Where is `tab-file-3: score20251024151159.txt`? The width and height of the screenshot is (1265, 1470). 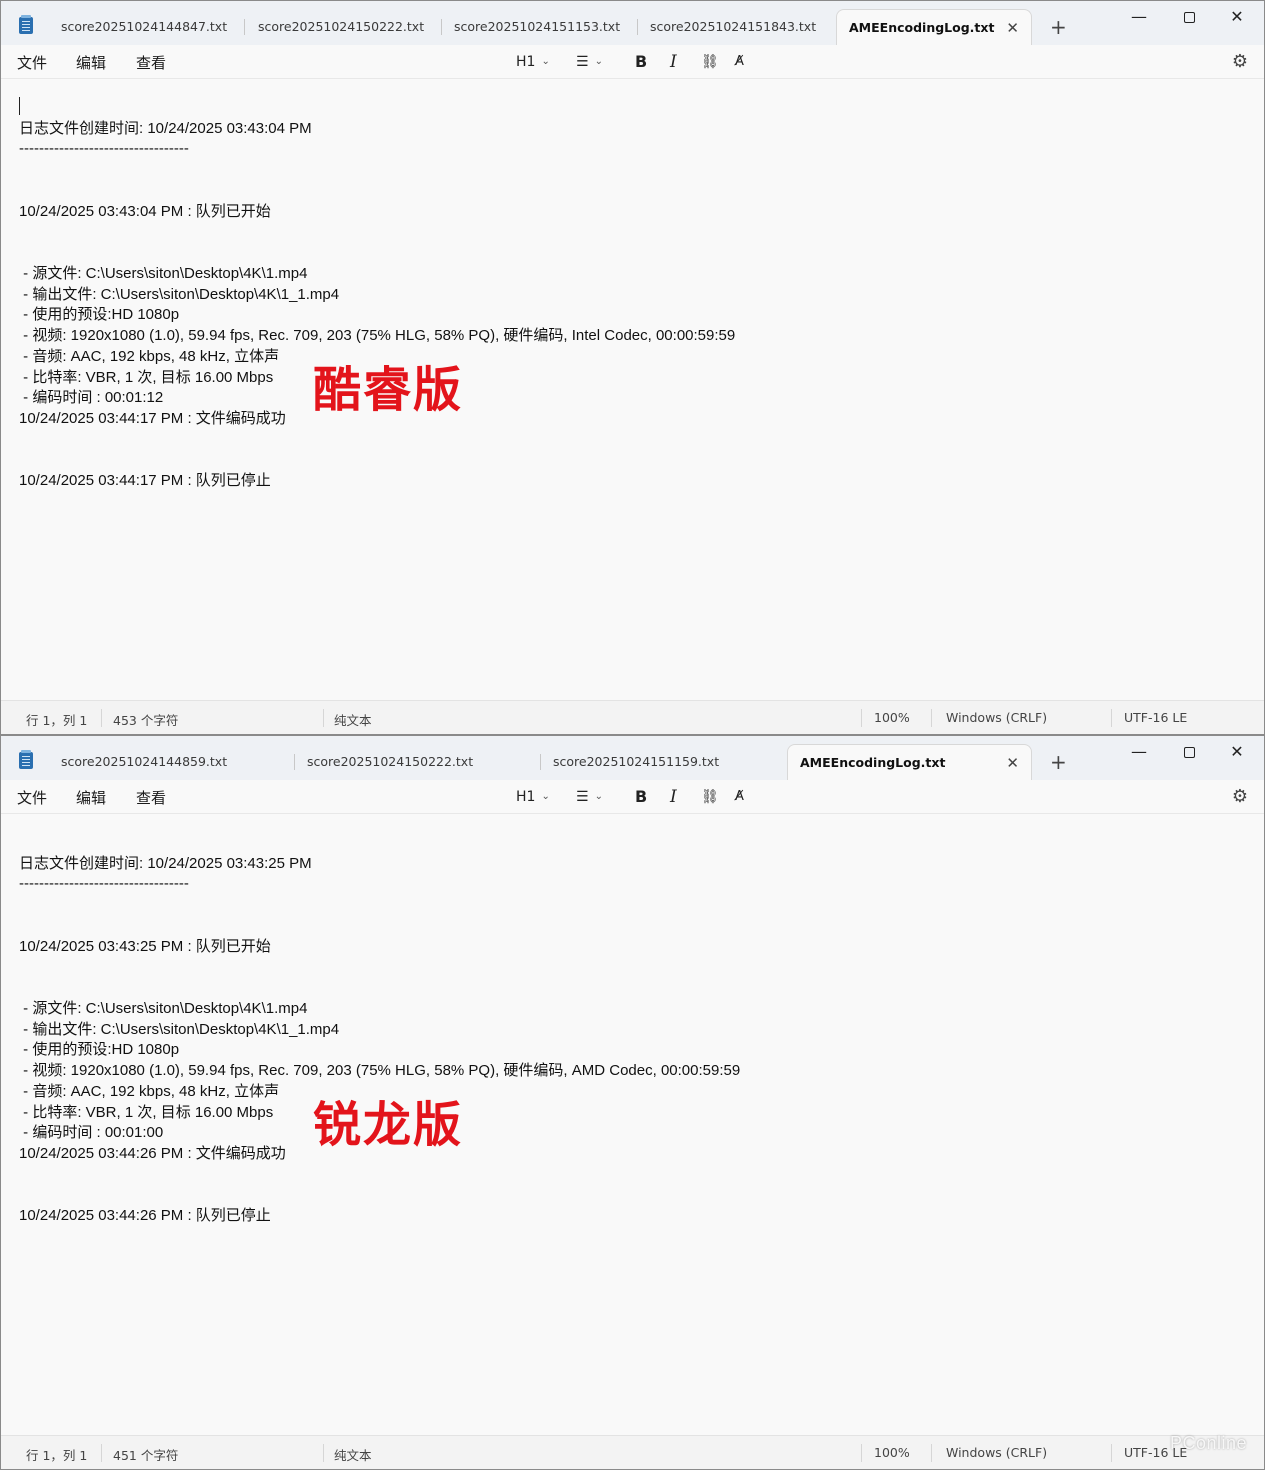 tab-file-3: score20251024151159.txt is located at coordinates (664, 762).